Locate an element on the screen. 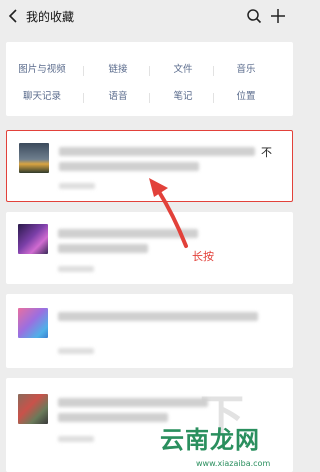 This screenshot has width=320, height=472. category-music: 音乐 is located at coordinates (246, 70).